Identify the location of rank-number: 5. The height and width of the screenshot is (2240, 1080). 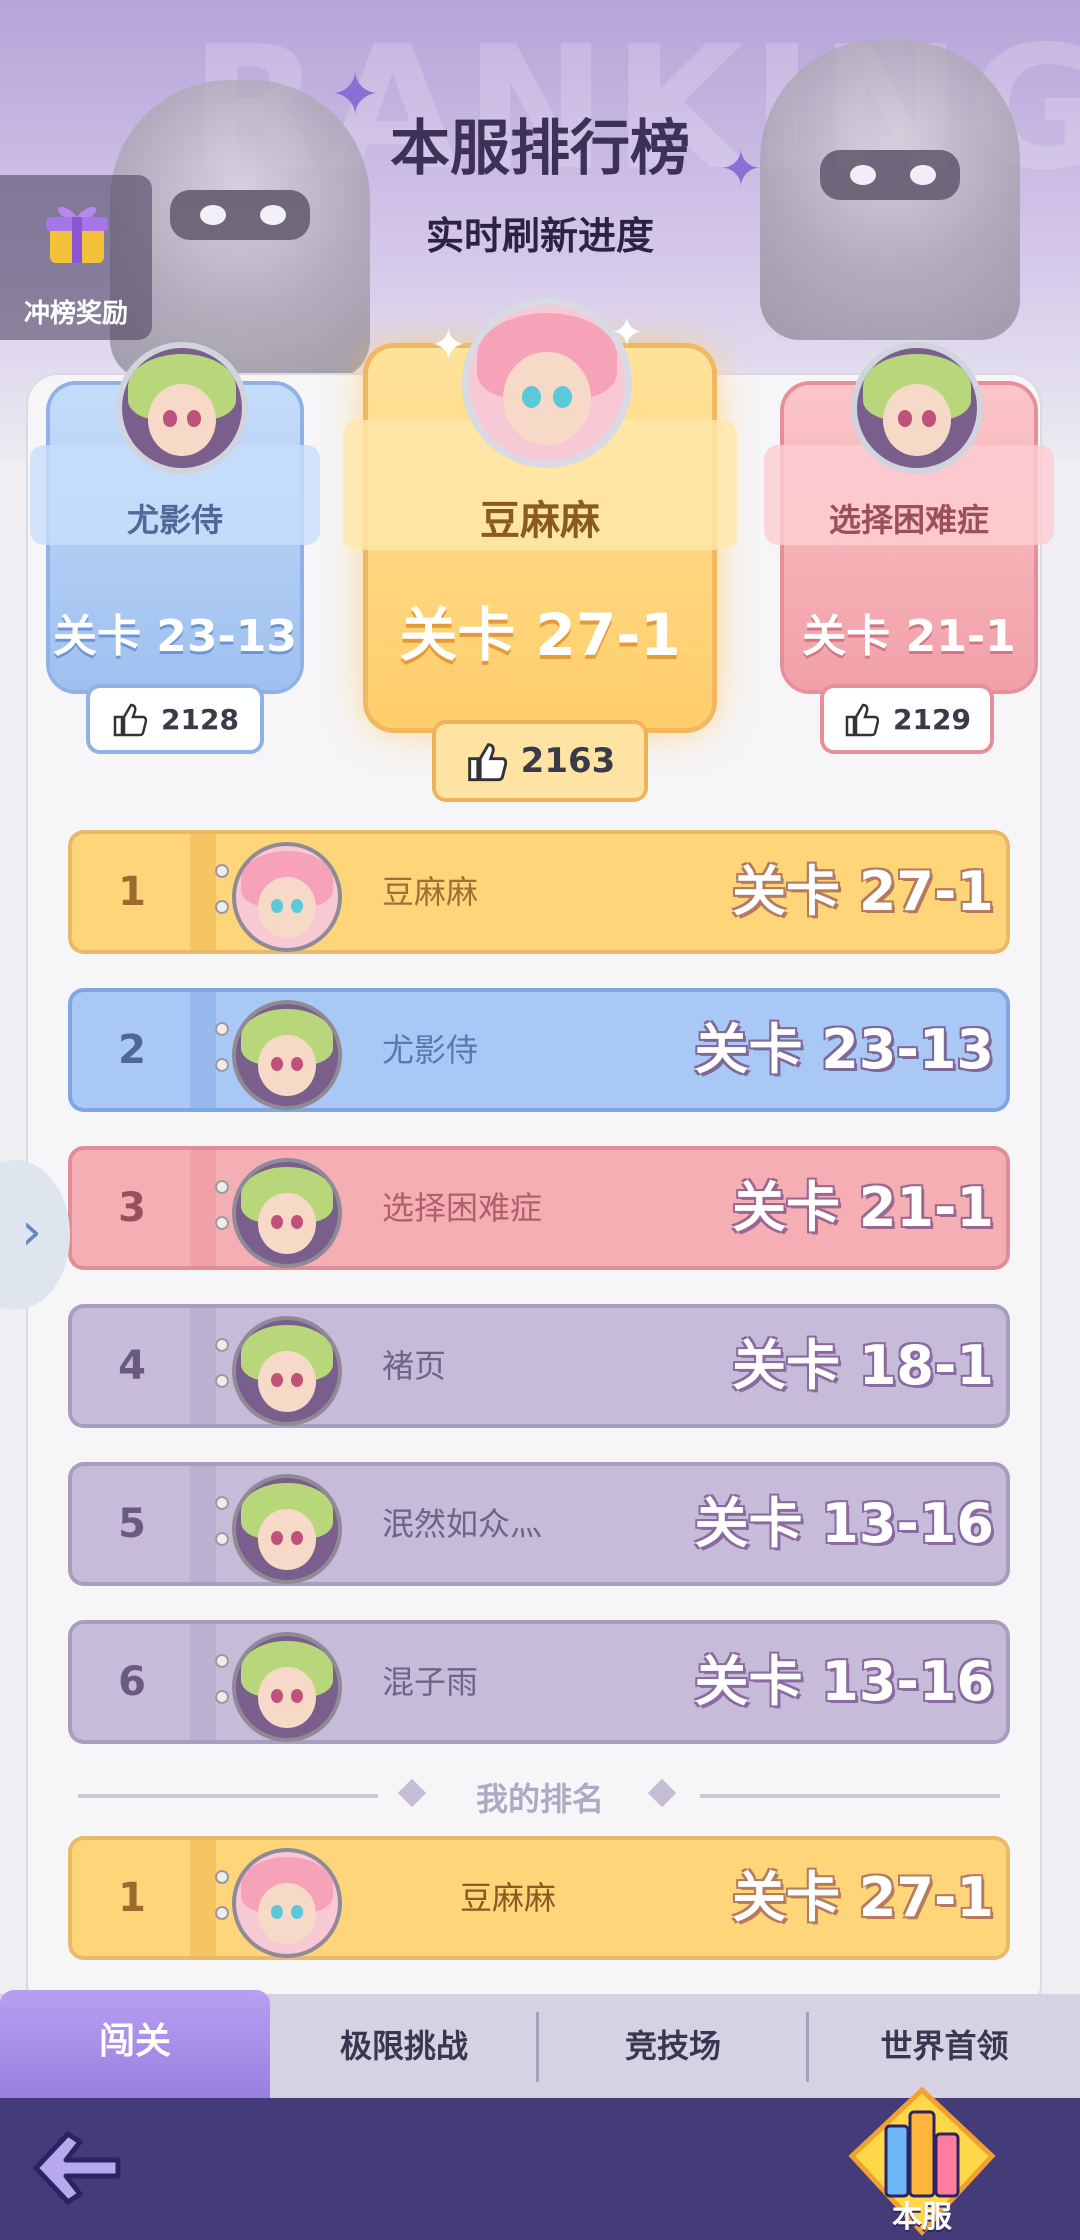
(132, 1524).